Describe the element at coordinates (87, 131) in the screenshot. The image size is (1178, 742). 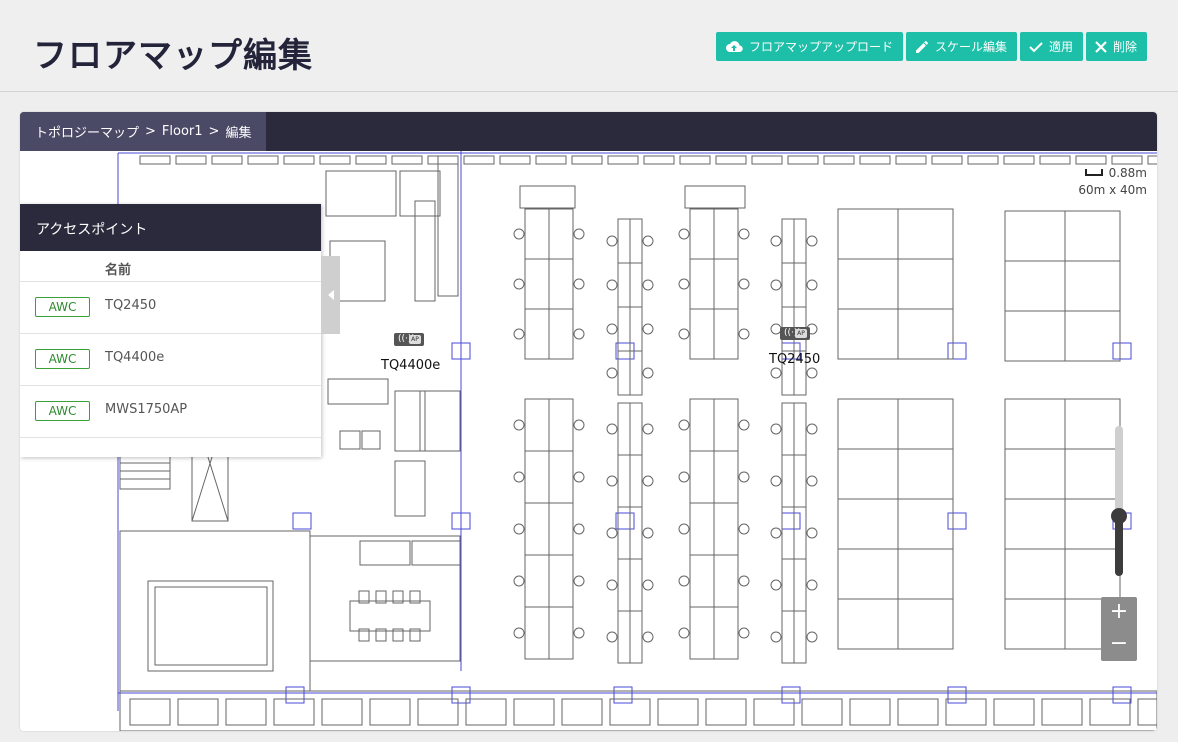
I see `breadcrumb-topology: トポロジーマップ` at that location.